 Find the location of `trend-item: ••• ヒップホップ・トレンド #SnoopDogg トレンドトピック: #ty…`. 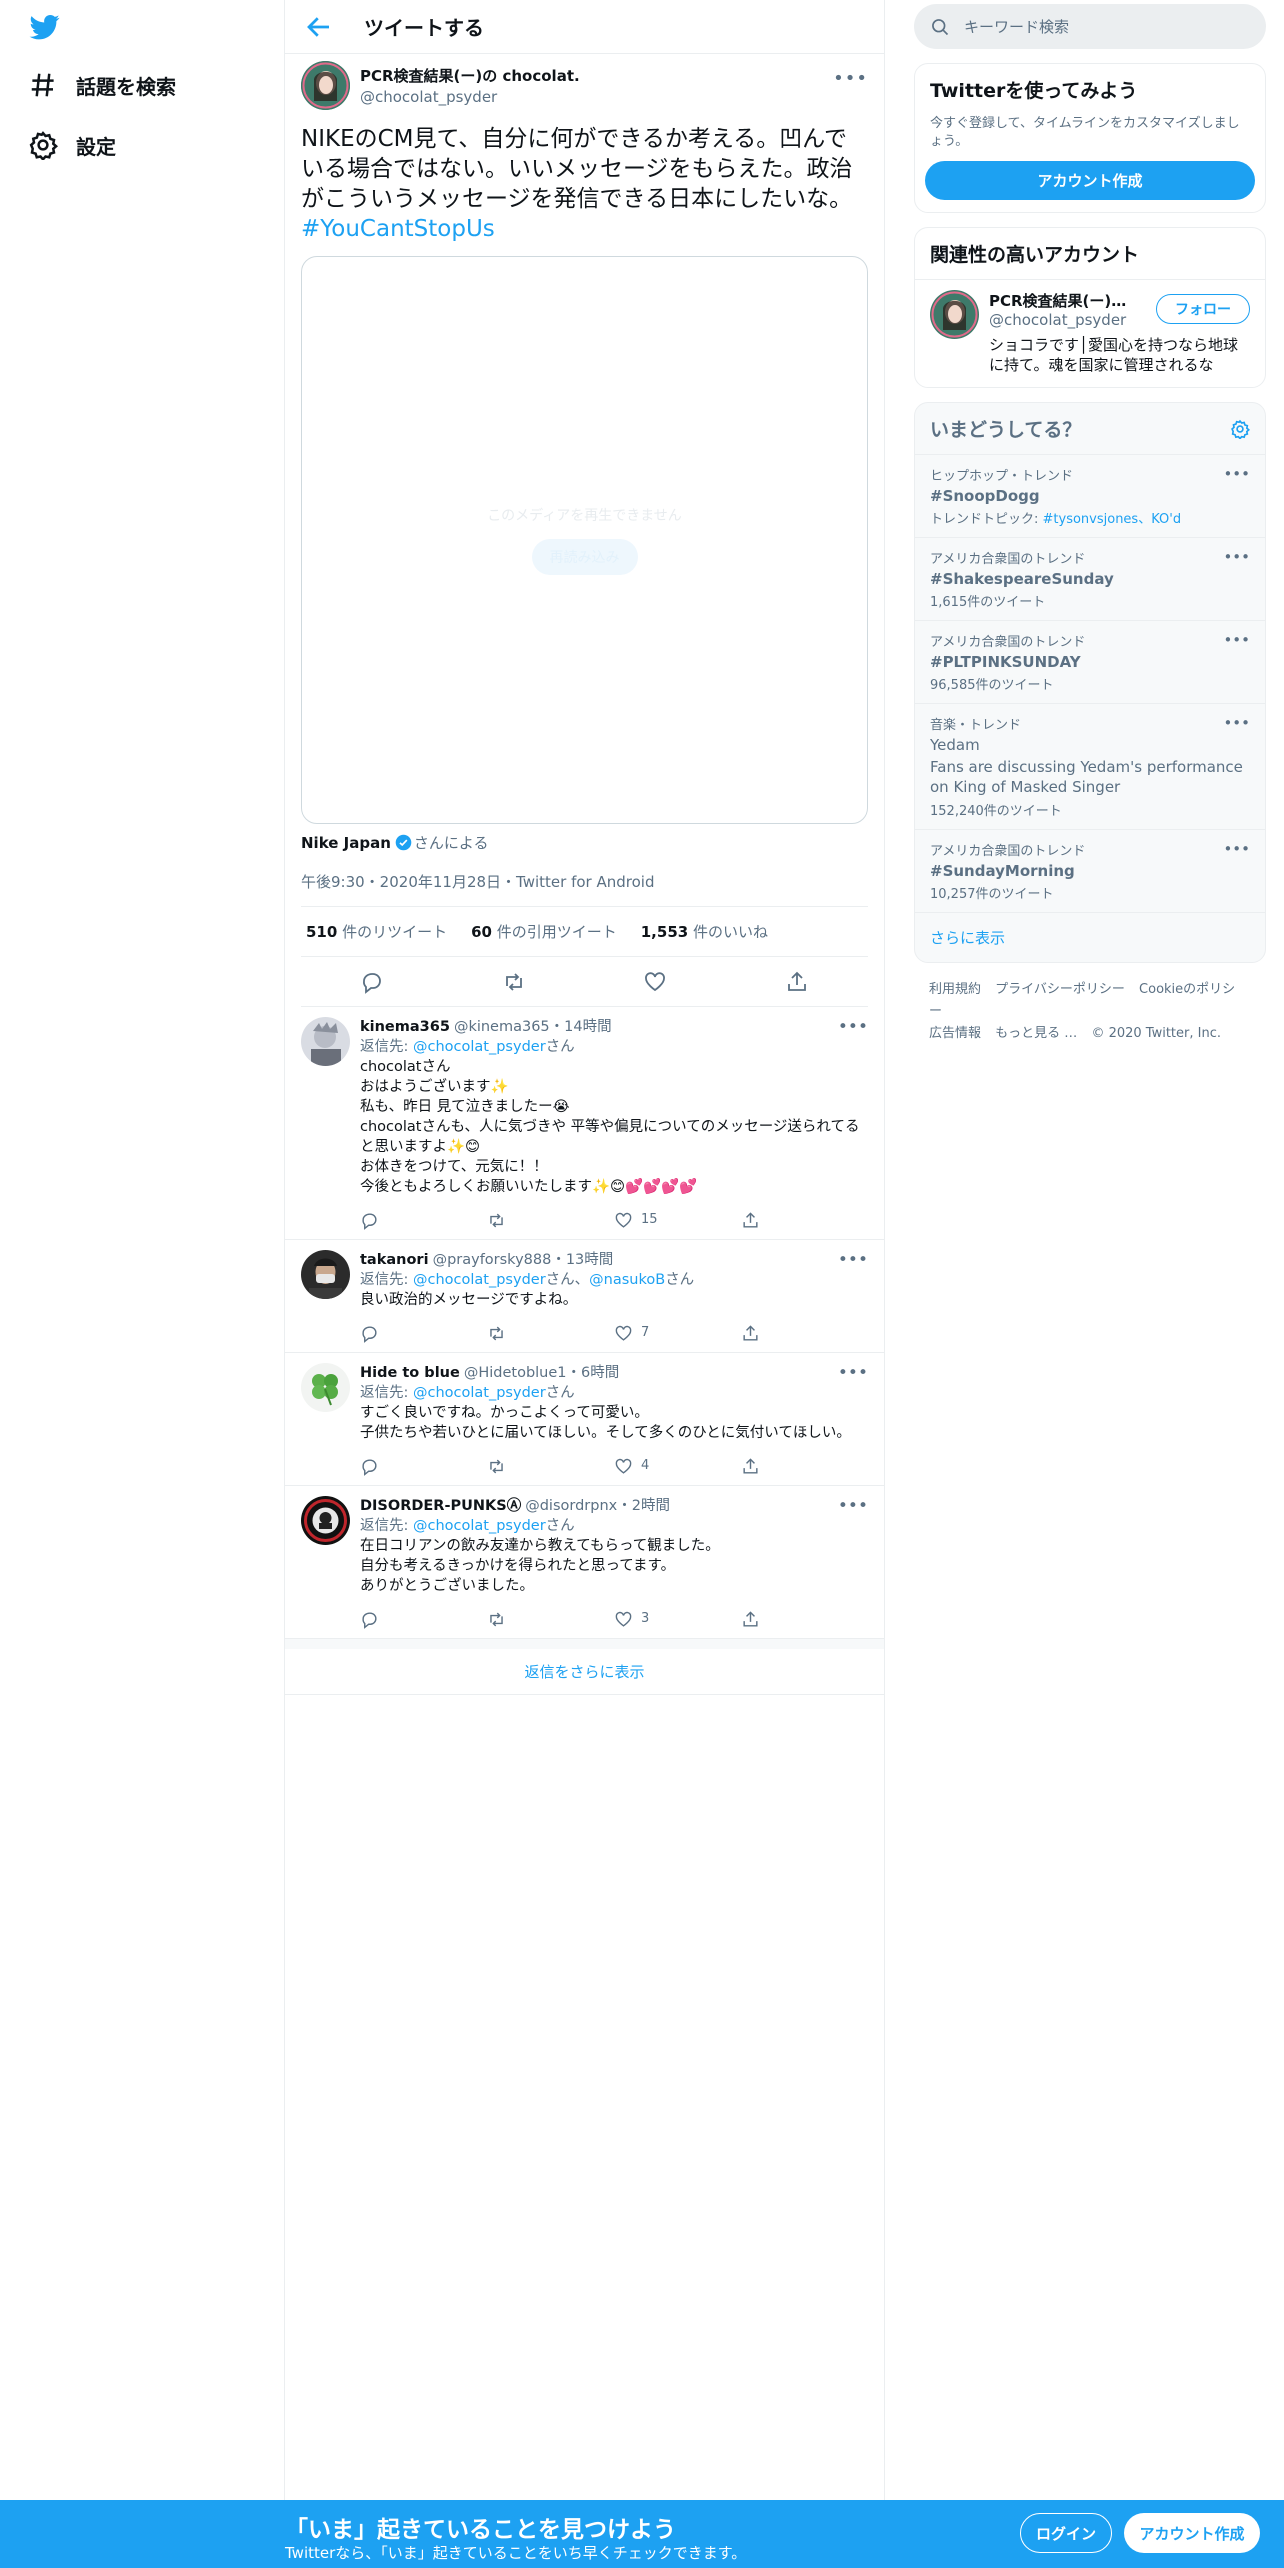

trend-item: ••• ヒップホップ・トレンド #SnoopDogg トレンドトピック: #ty… is located at coordinates (1090, 495).